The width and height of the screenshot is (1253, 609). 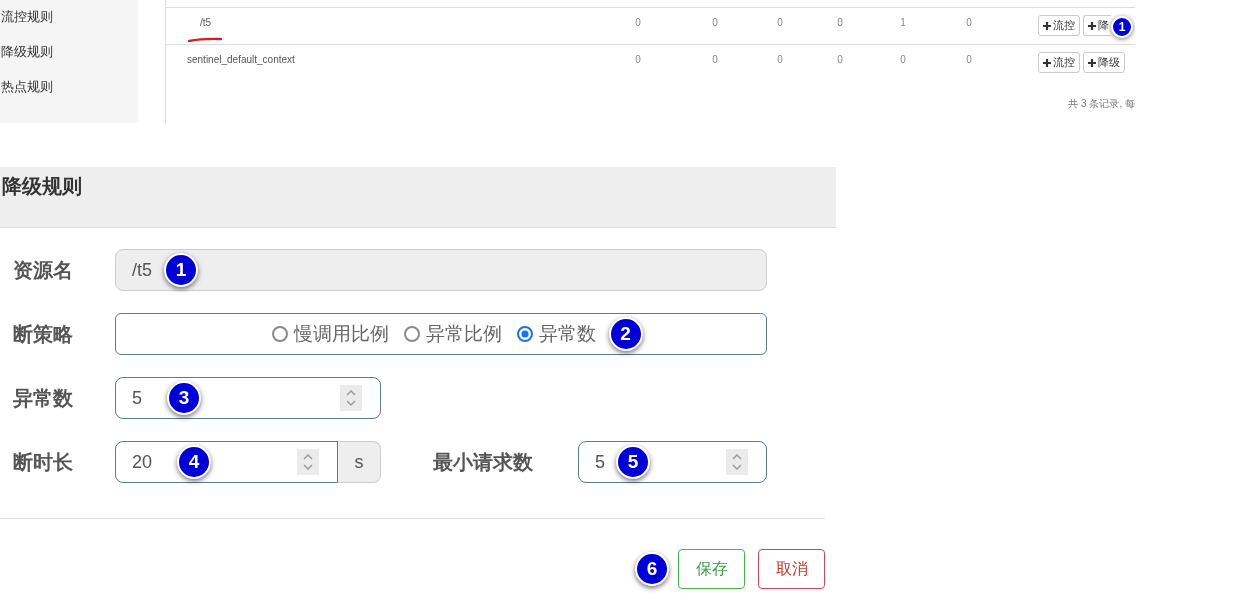 I want to click on save-button: 保存, so click(x=711, y=569).